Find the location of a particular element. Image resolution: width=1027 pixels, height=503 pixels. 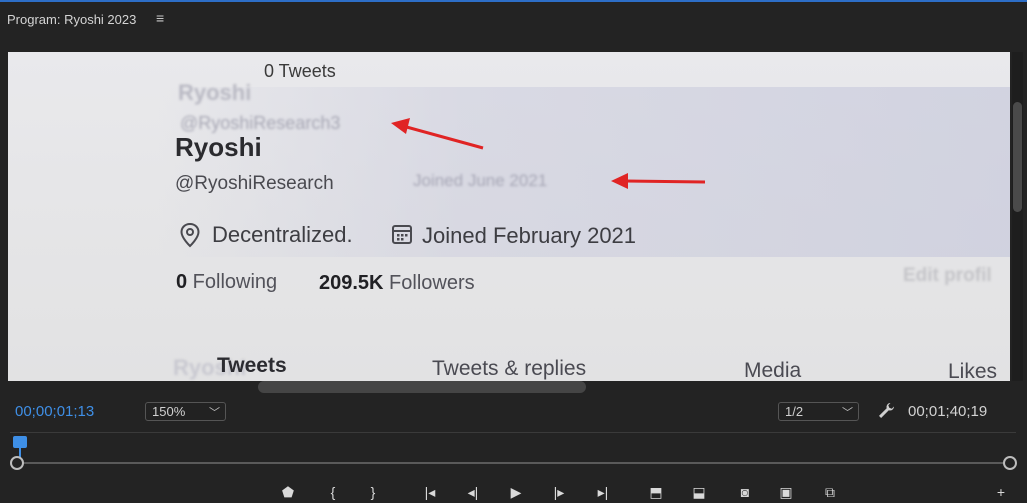

horizontal-scroll-thumb is located at coordinates (422, 387).